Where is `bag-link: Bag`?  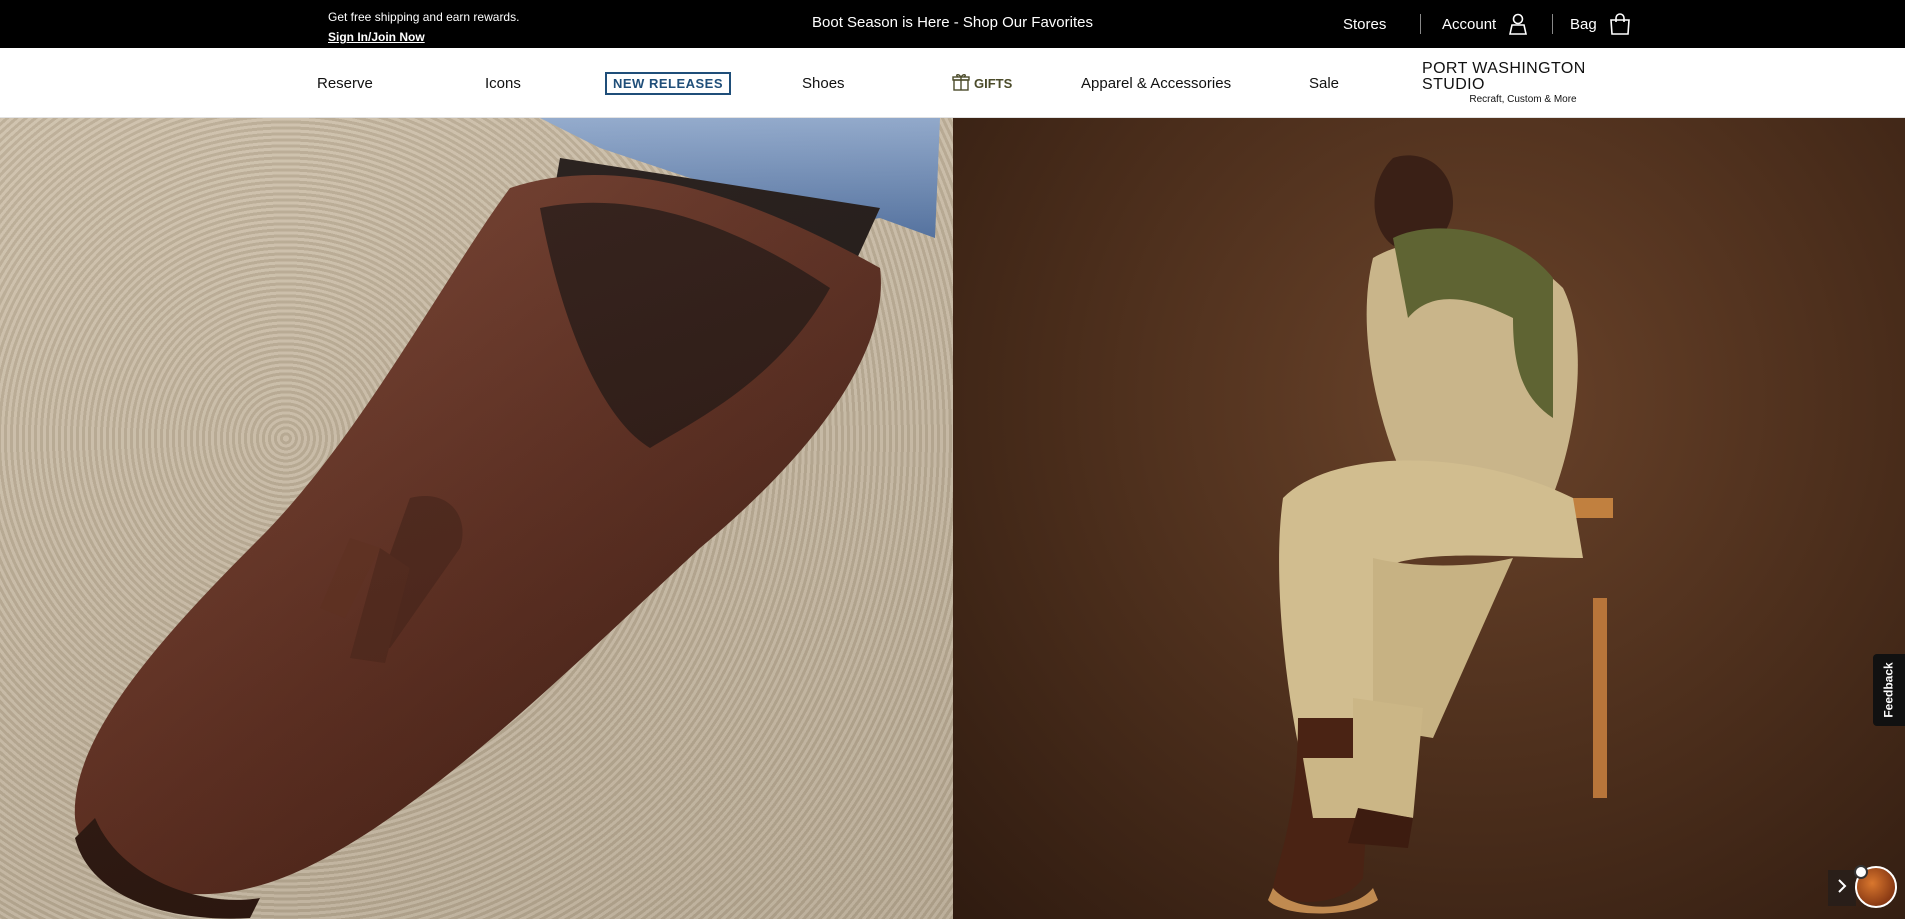 bag-link: Bag is located at coordinates (1600, 24).